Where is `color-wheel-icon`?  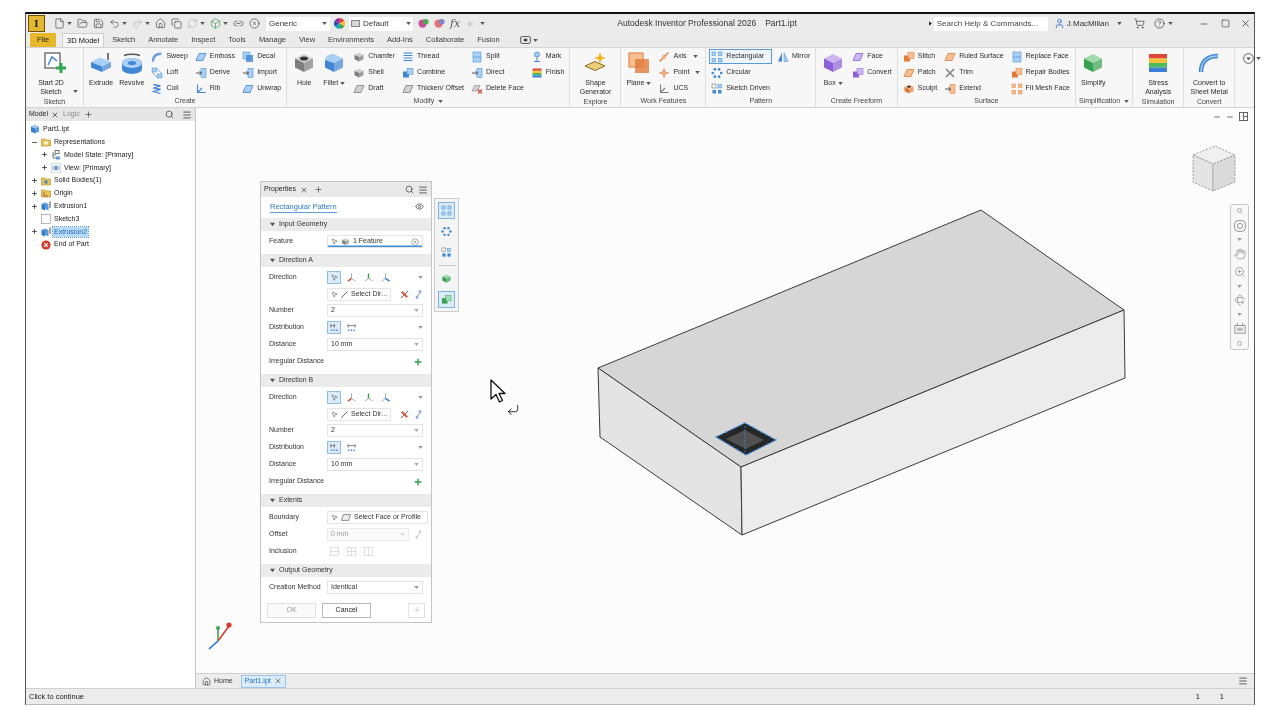 color-wheel-icon is located at coordinates (339, 23).